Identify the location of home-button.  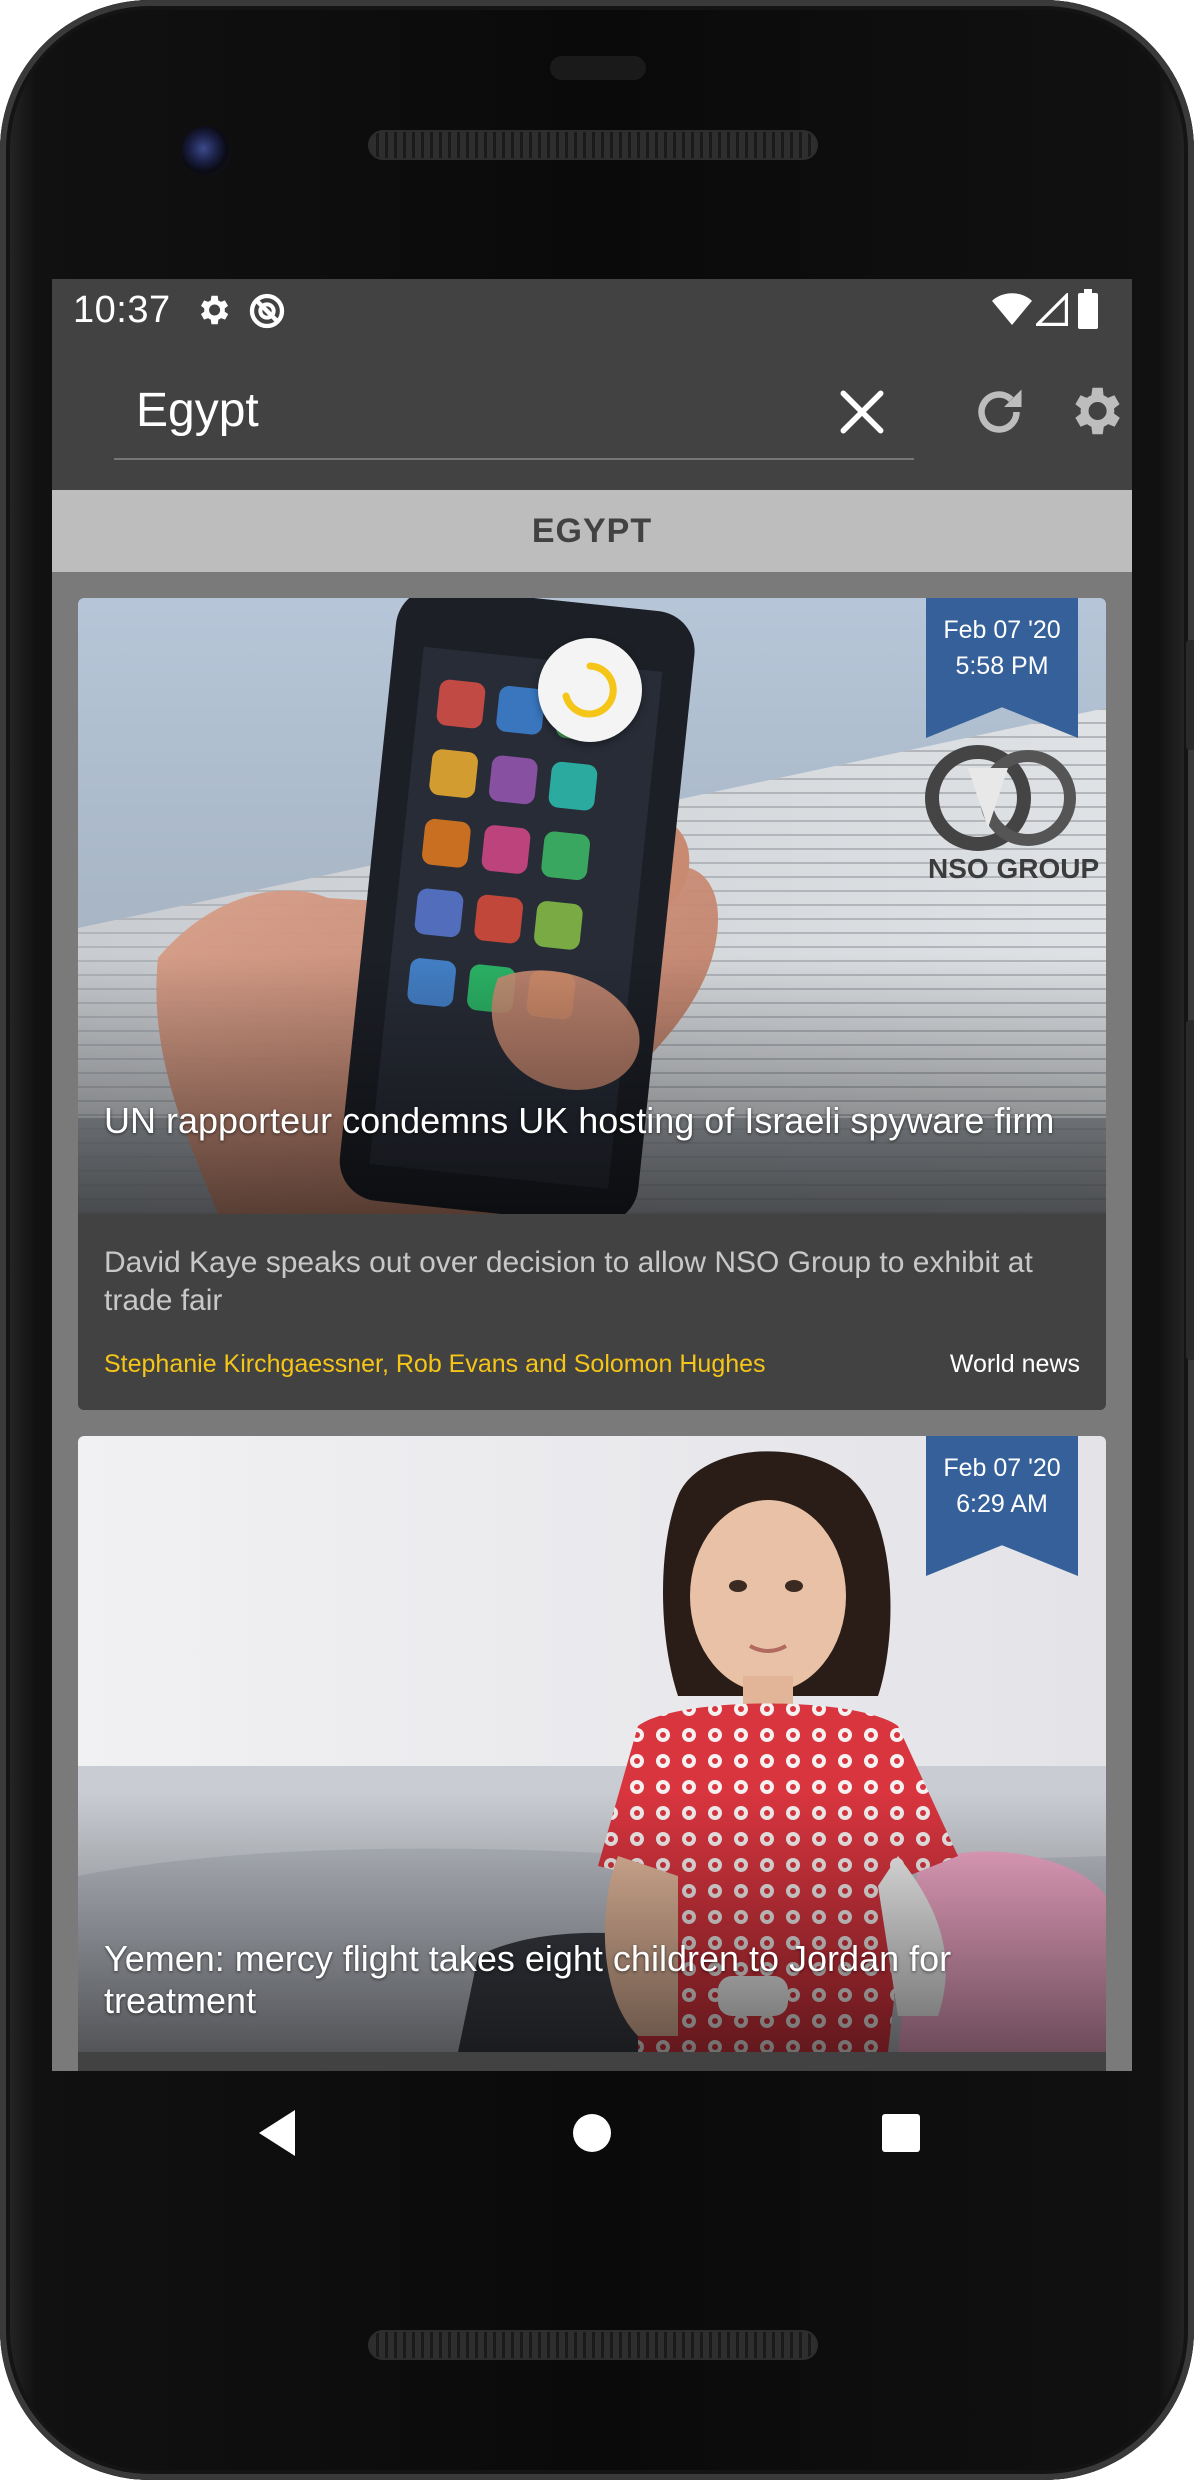
(592, 2135).